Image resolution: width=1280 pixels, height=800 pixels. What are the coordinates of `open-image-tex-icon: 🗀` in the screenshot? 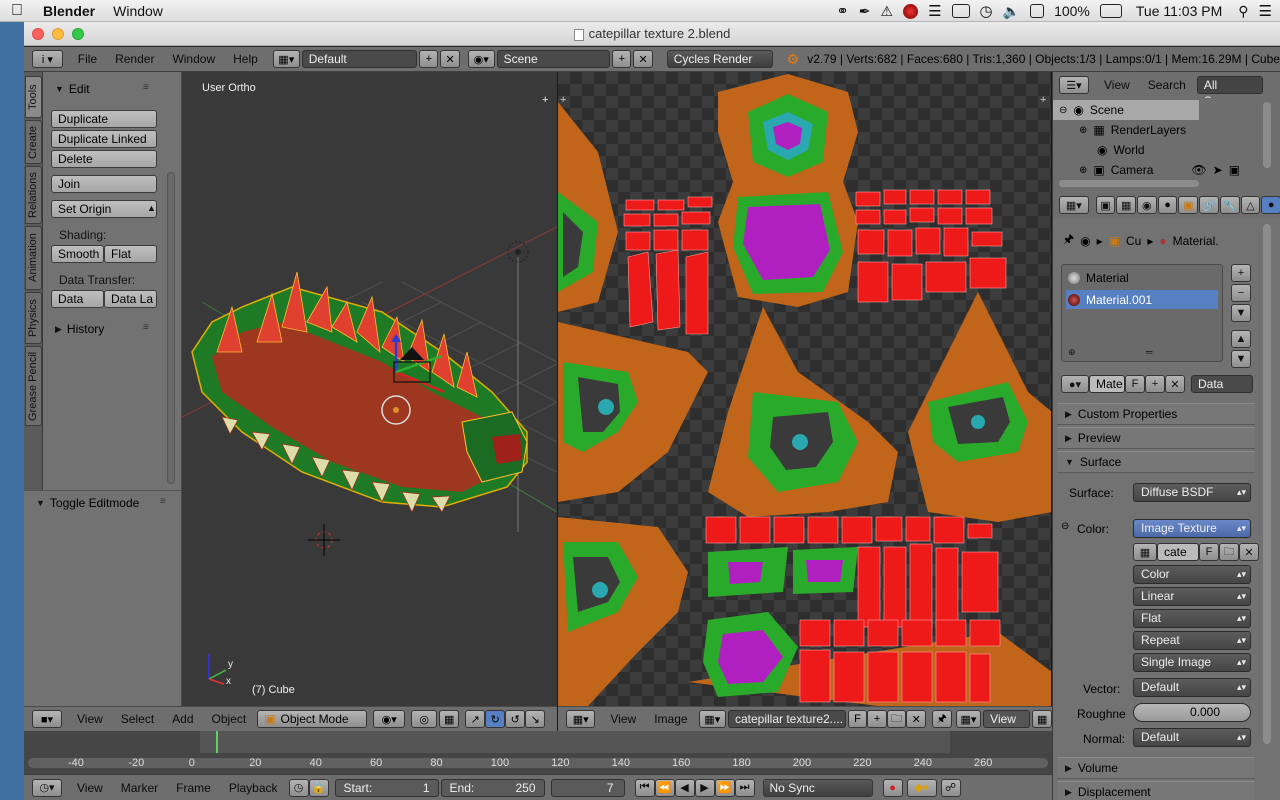 It's located at (1229, 552).